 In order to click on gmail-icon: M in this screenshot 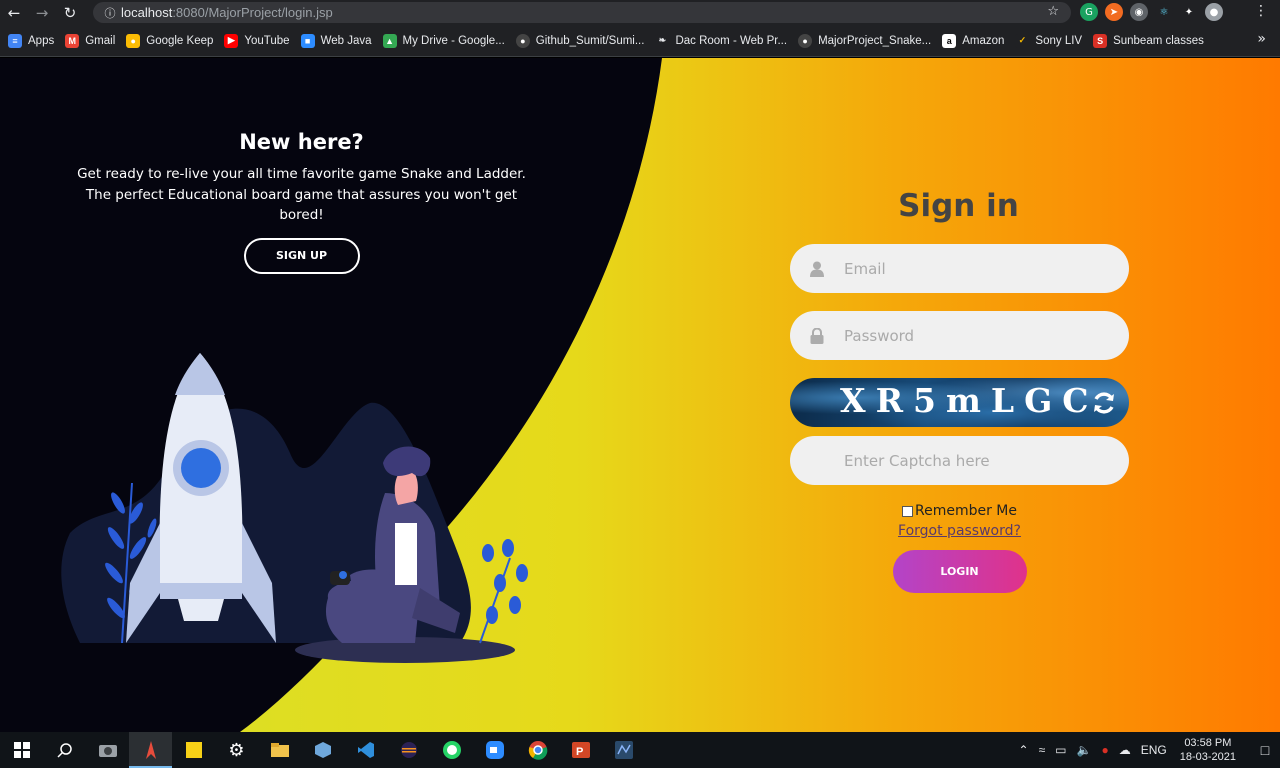, I will do `click(72, 40)`.